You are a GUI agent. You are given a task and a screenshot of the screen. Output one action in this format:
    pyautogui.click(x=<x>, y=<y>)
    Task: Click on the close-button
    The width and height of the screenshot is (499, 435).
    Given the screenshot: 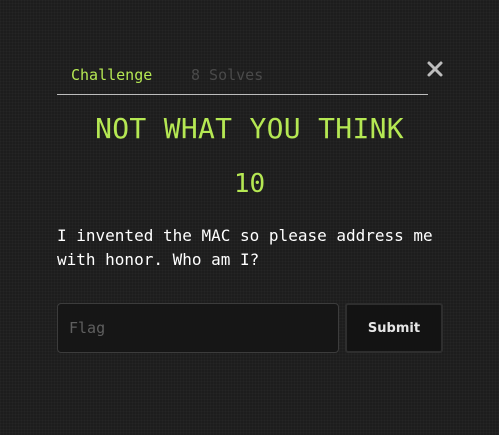 What is the action you would take?
    pyautogui.click(x=435, y=69)
    